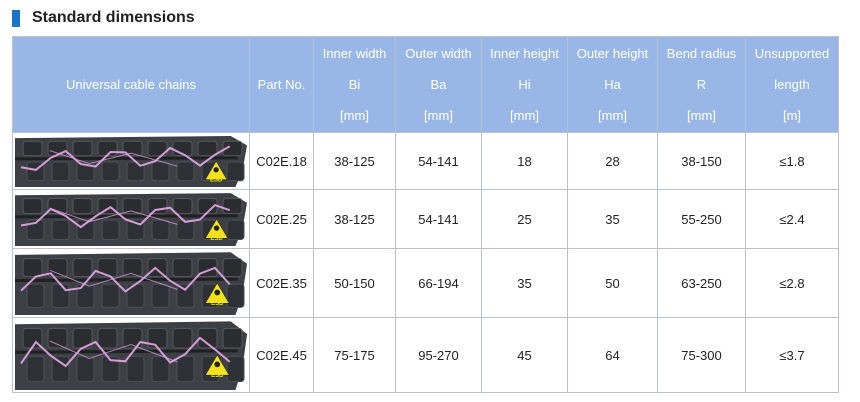 This screenshot has height=402, width=860. I want to click on bend-radius-cell: 63-250, so click(701, 283).